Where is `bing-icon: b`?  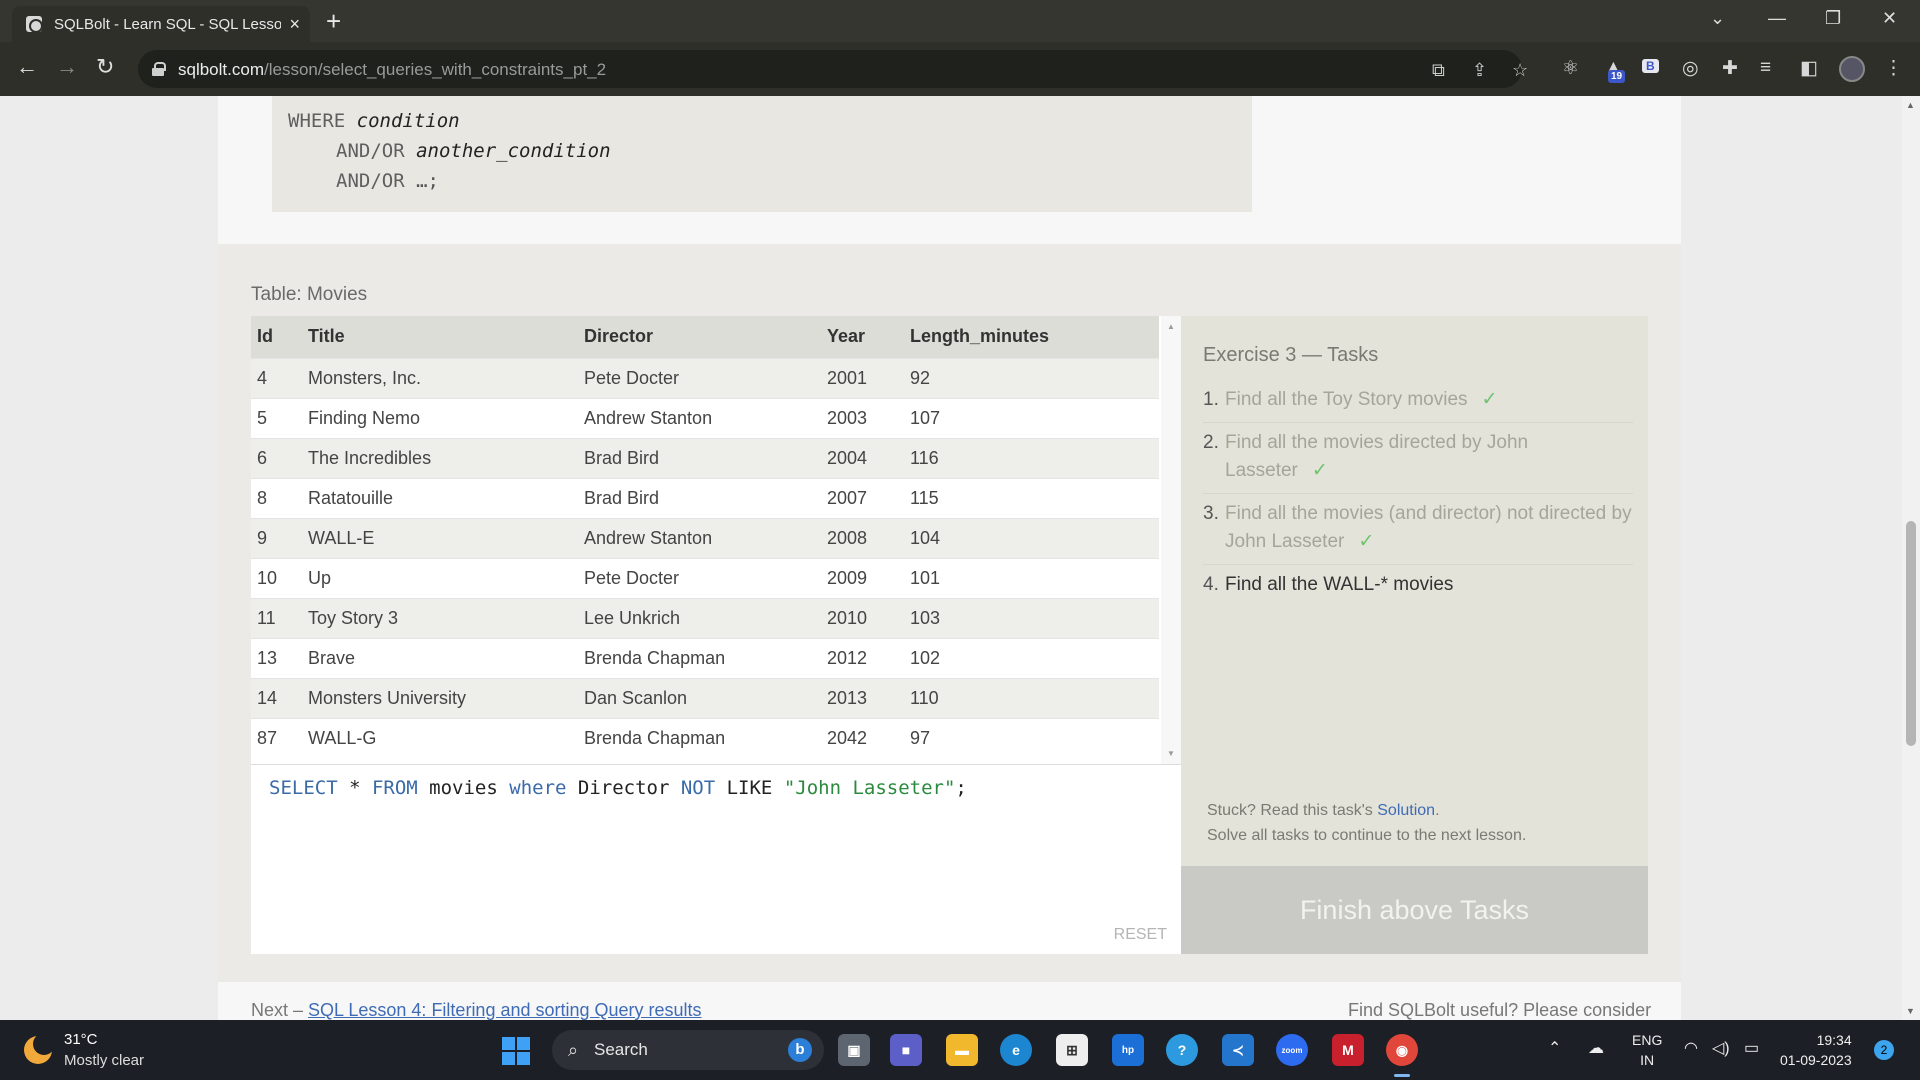
bing-icon: b is located at coordinates (800, 1050).